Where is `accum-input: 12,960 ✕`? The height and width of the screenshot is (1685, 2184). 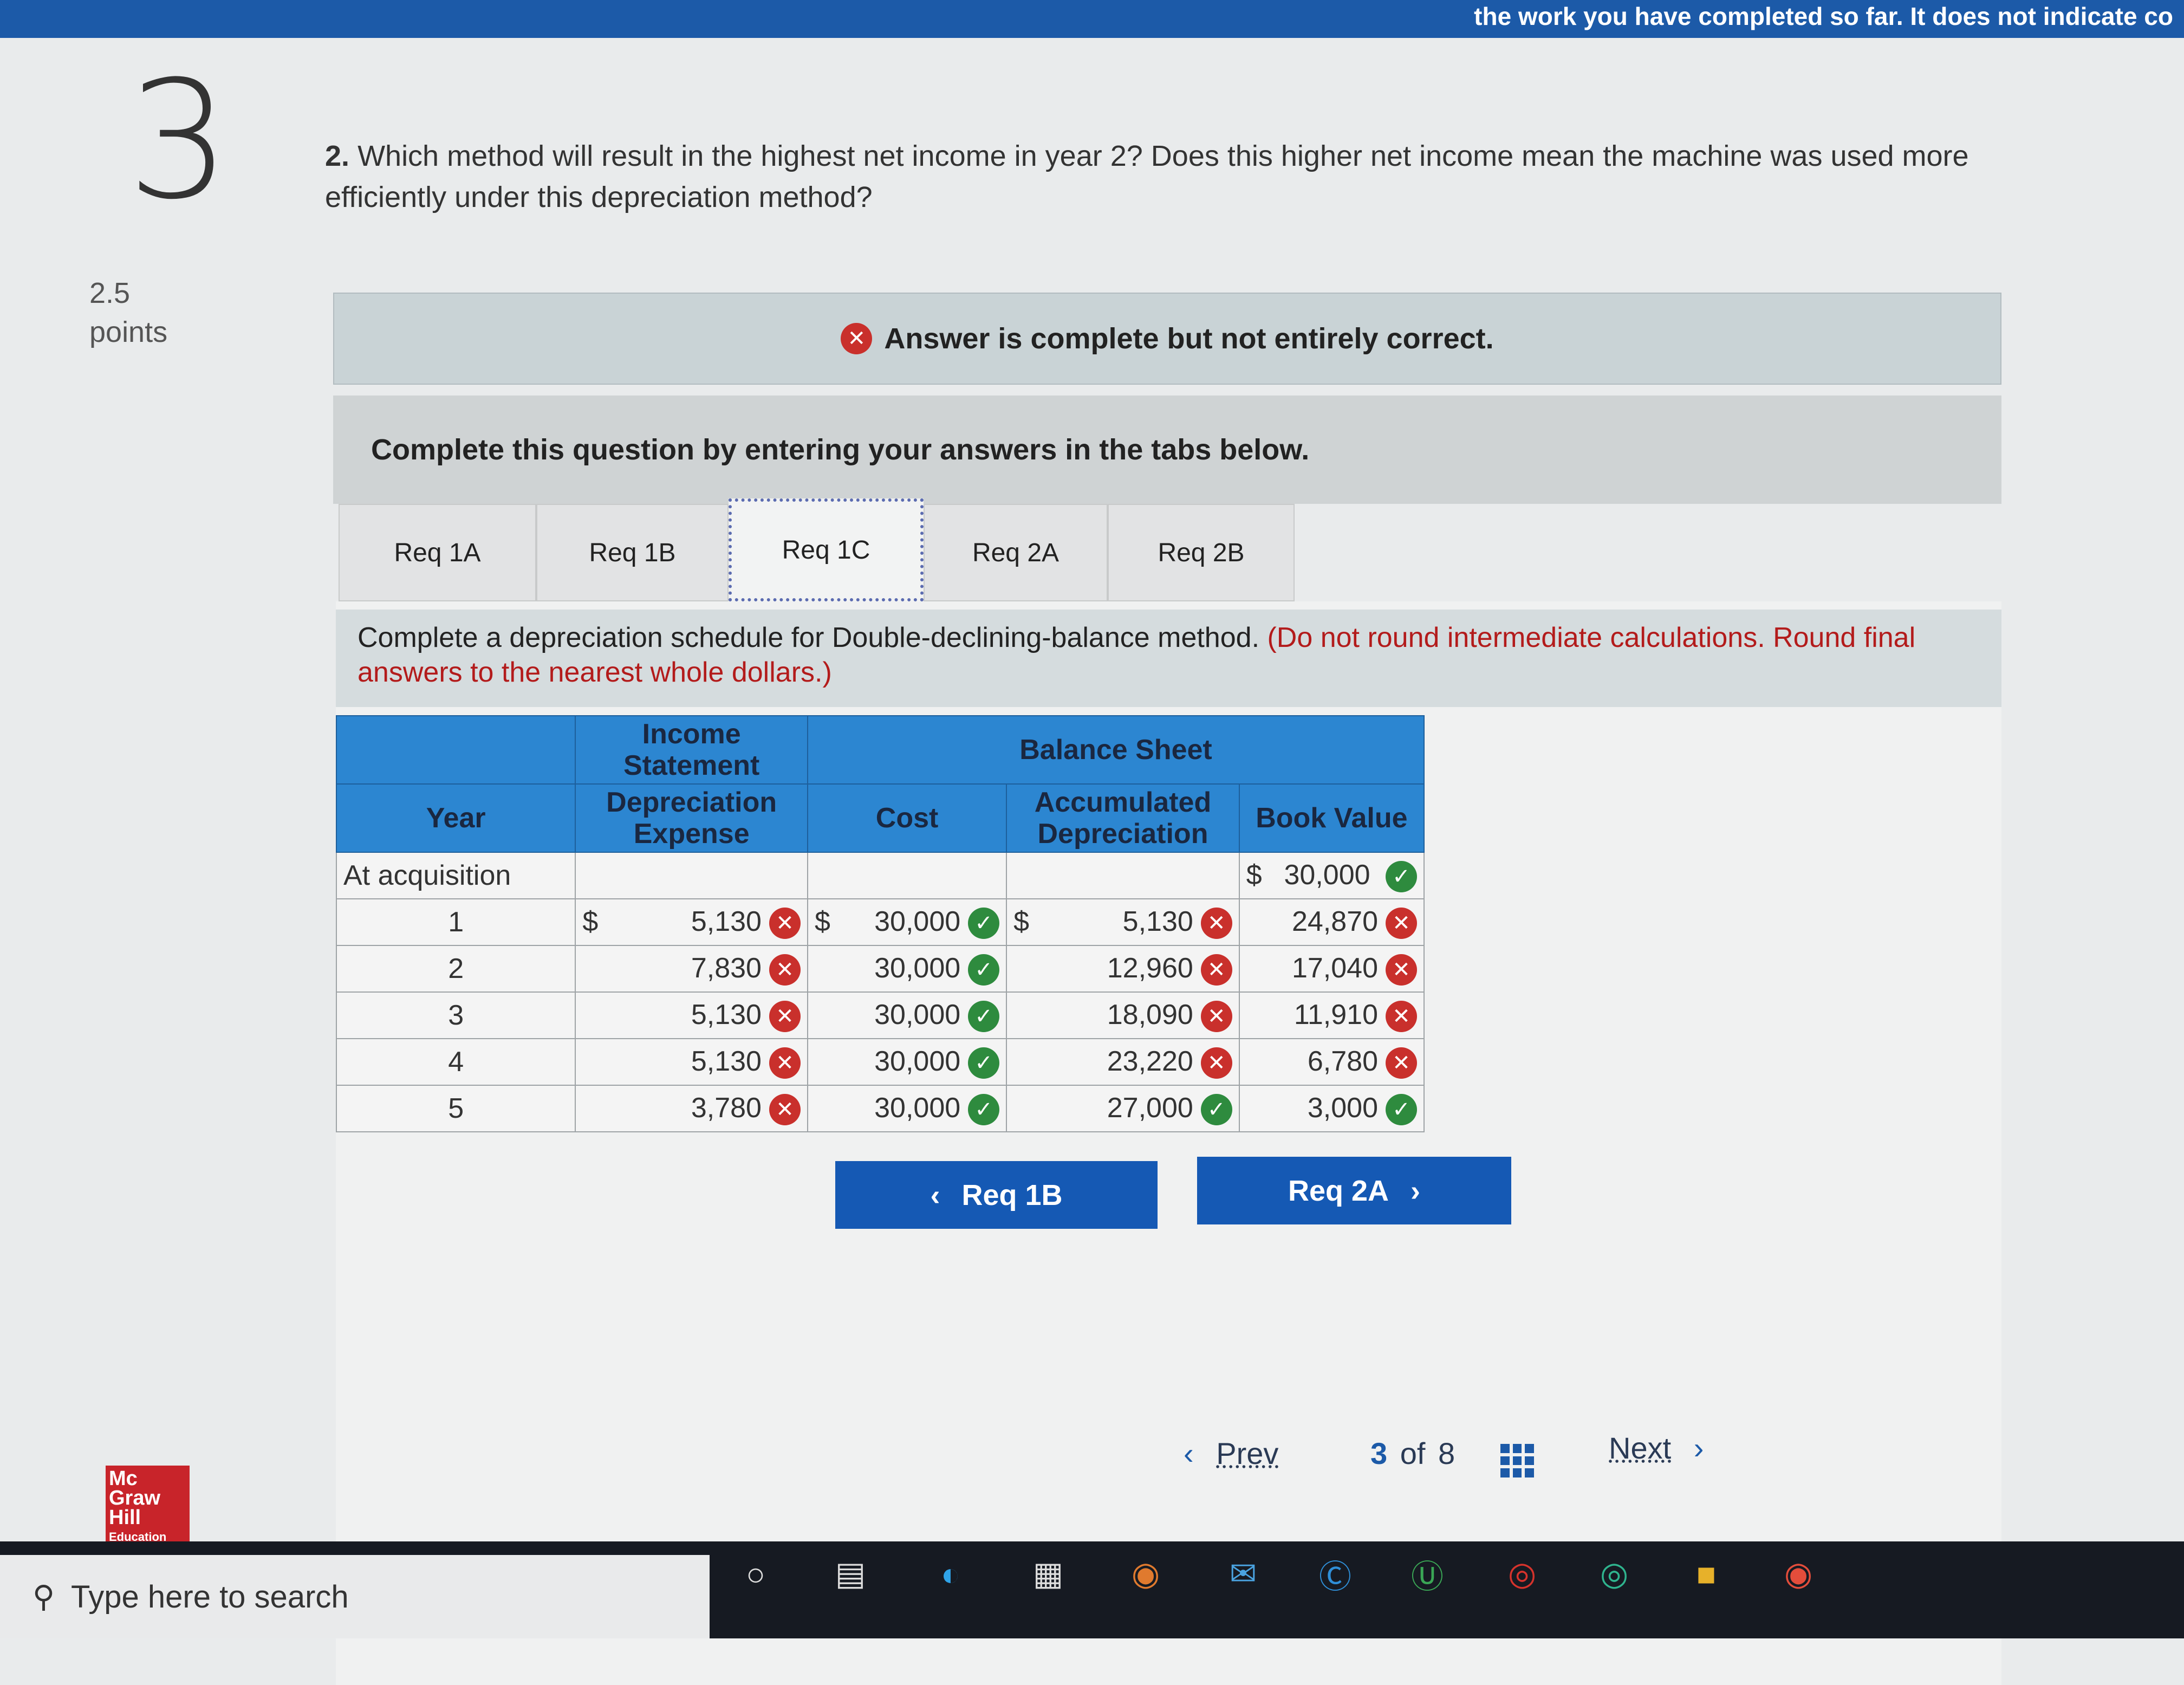 accum-input: 12,960 ✕ is located at coordinates (1123, 969).